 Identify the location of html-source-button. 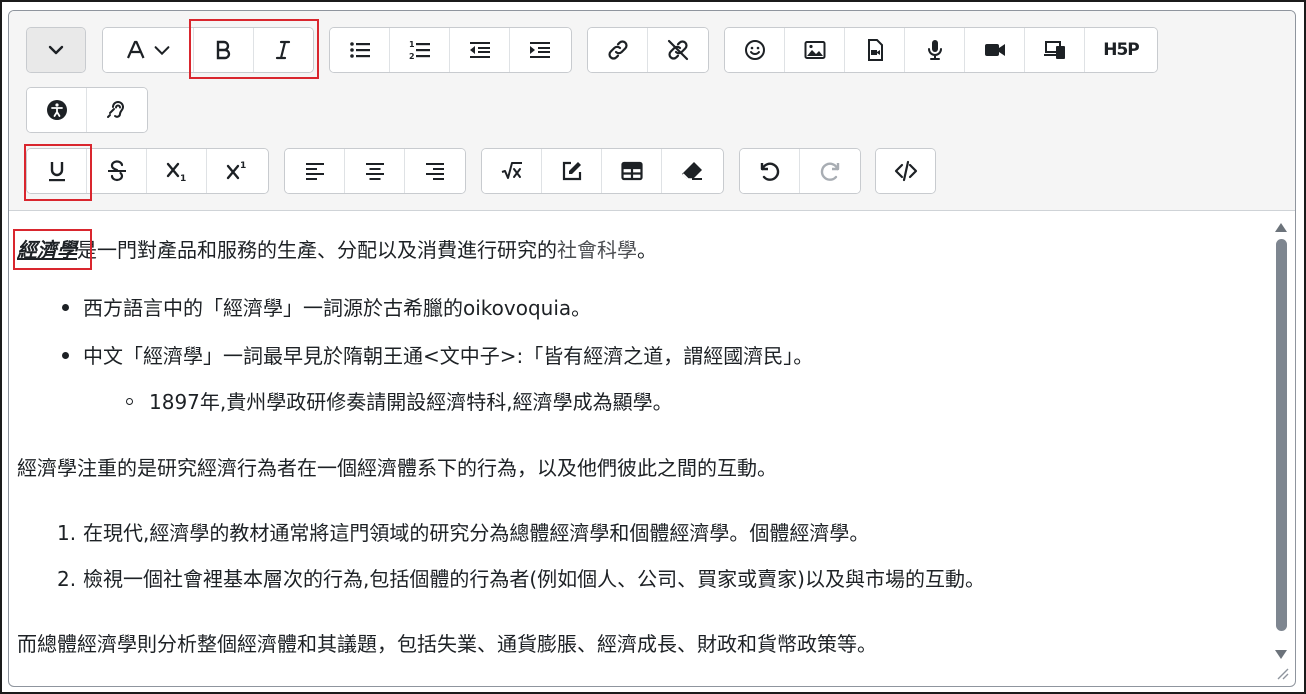
(905, 171).